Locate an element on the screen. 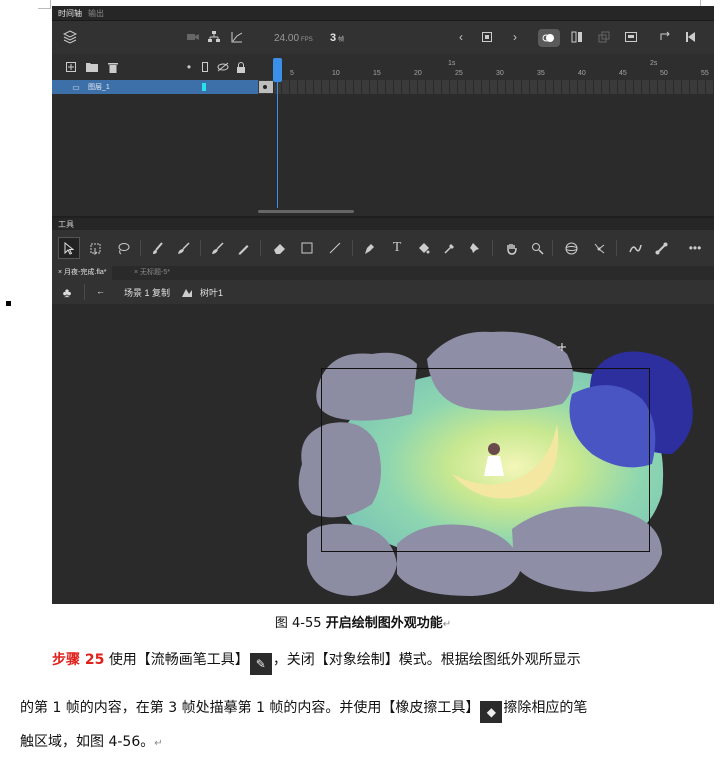 The image size is (726, 760). ruler-tick-label: 35 is located at coordinates (541, 73).